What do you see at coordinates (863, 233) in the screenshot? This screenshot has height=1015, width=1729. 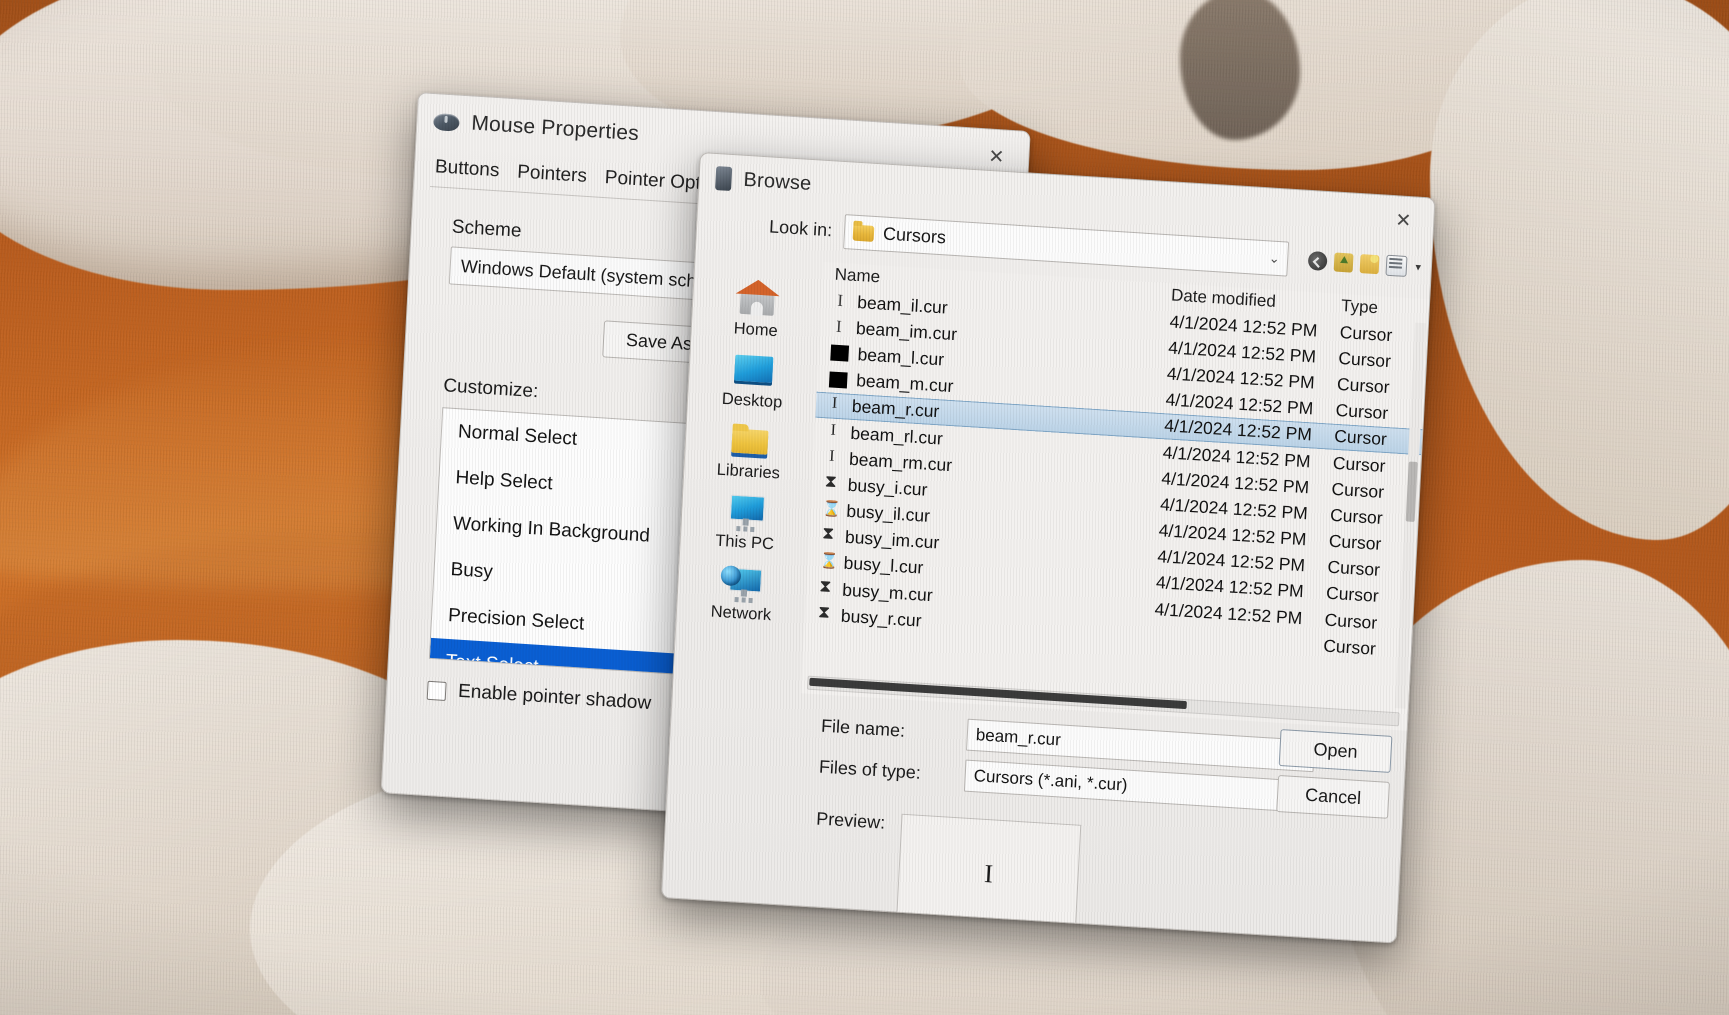 I see `folder-icon` at bounding box center [863, 233].